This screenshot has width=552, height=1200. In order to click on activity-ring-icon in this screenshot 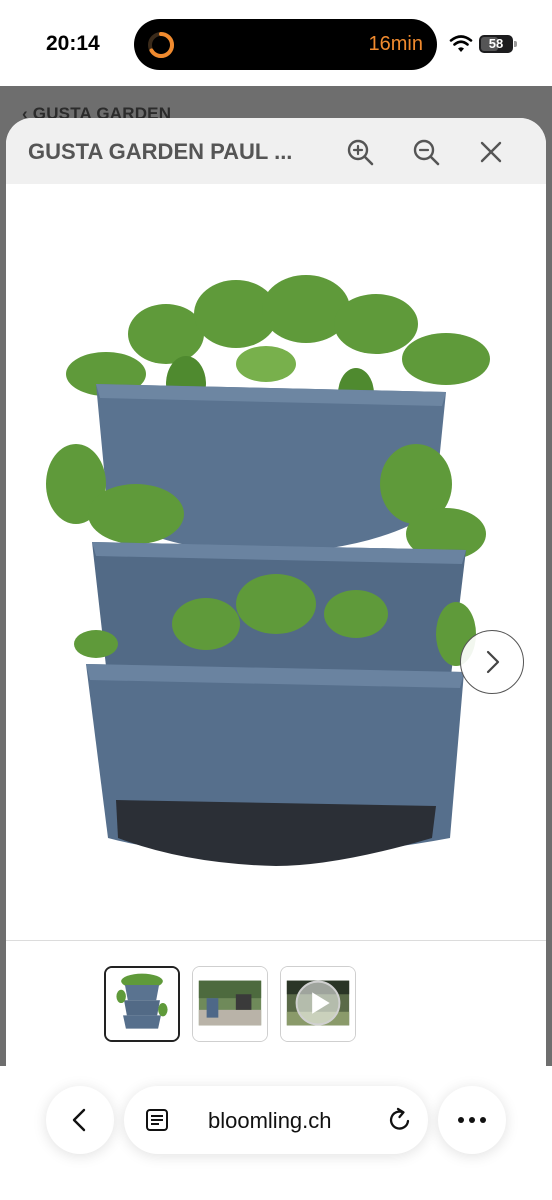, I will do `click(161, 44)`.